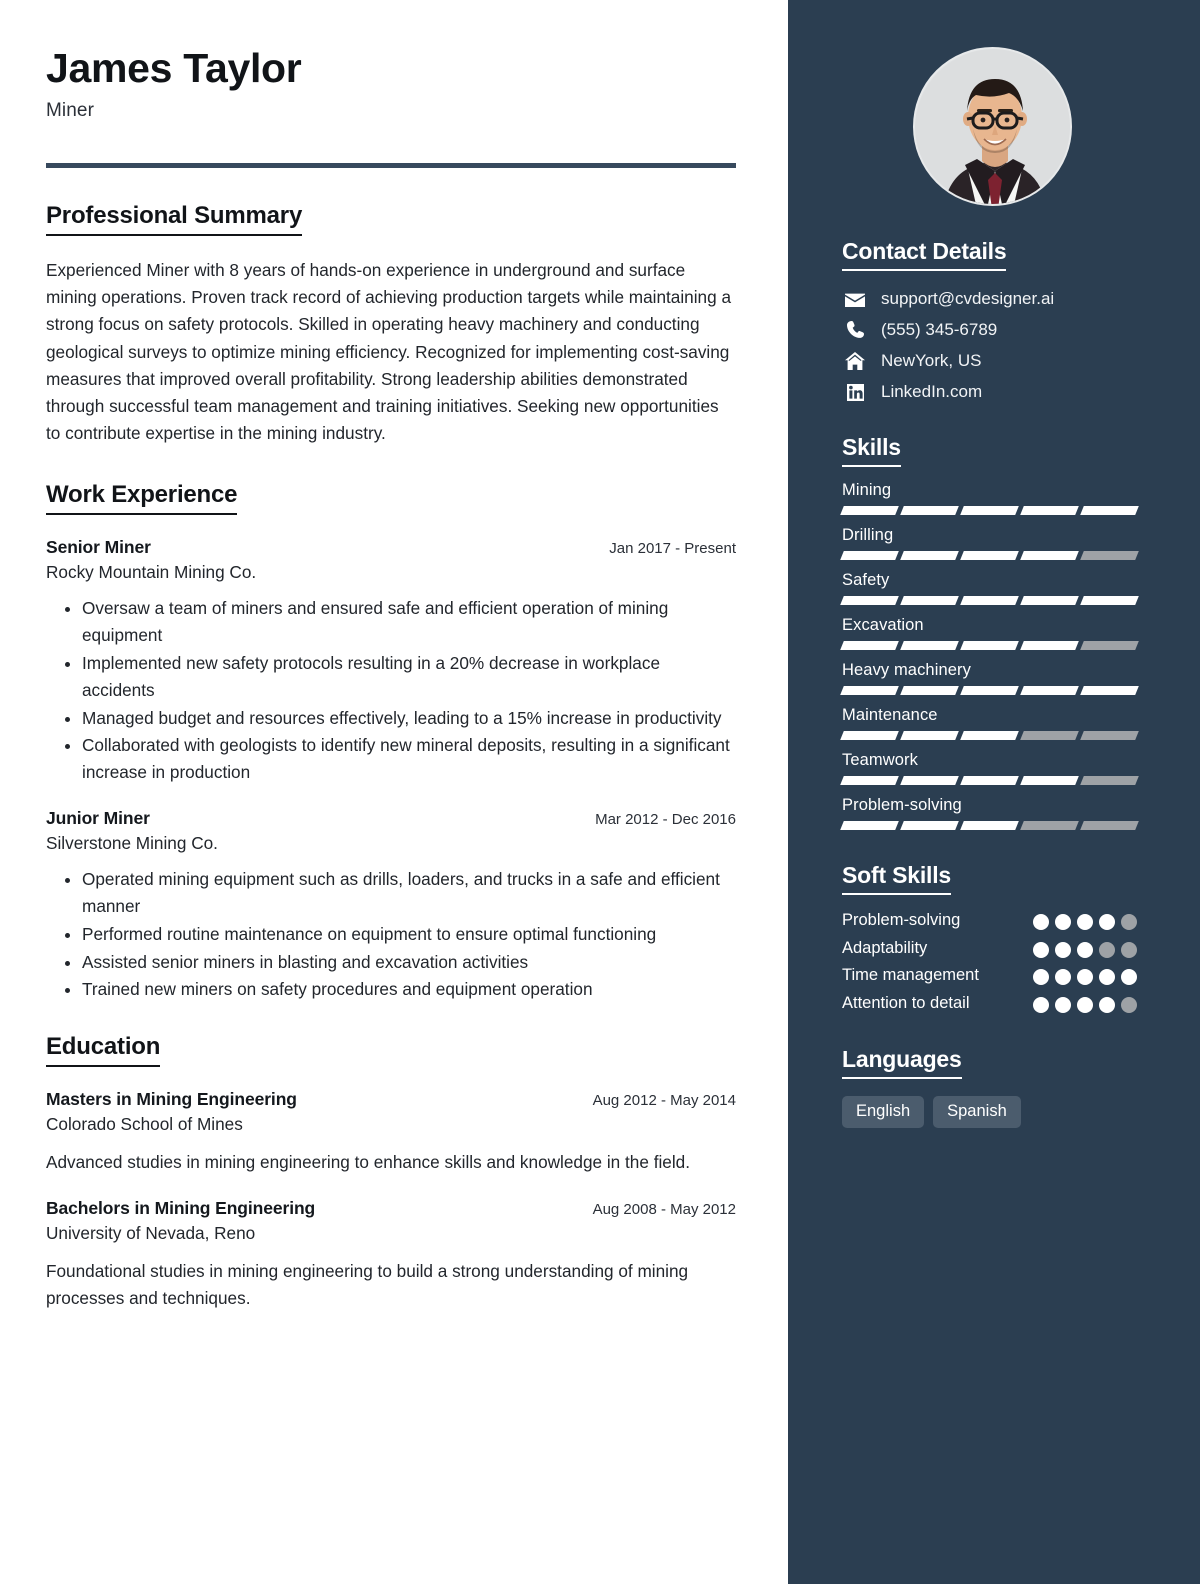 The height and width of the screenshot is (1584, 1200). What do you see at coordinates (391, 166) in the screenshot?
I see `header-divider` at bounding box center [391, 166].